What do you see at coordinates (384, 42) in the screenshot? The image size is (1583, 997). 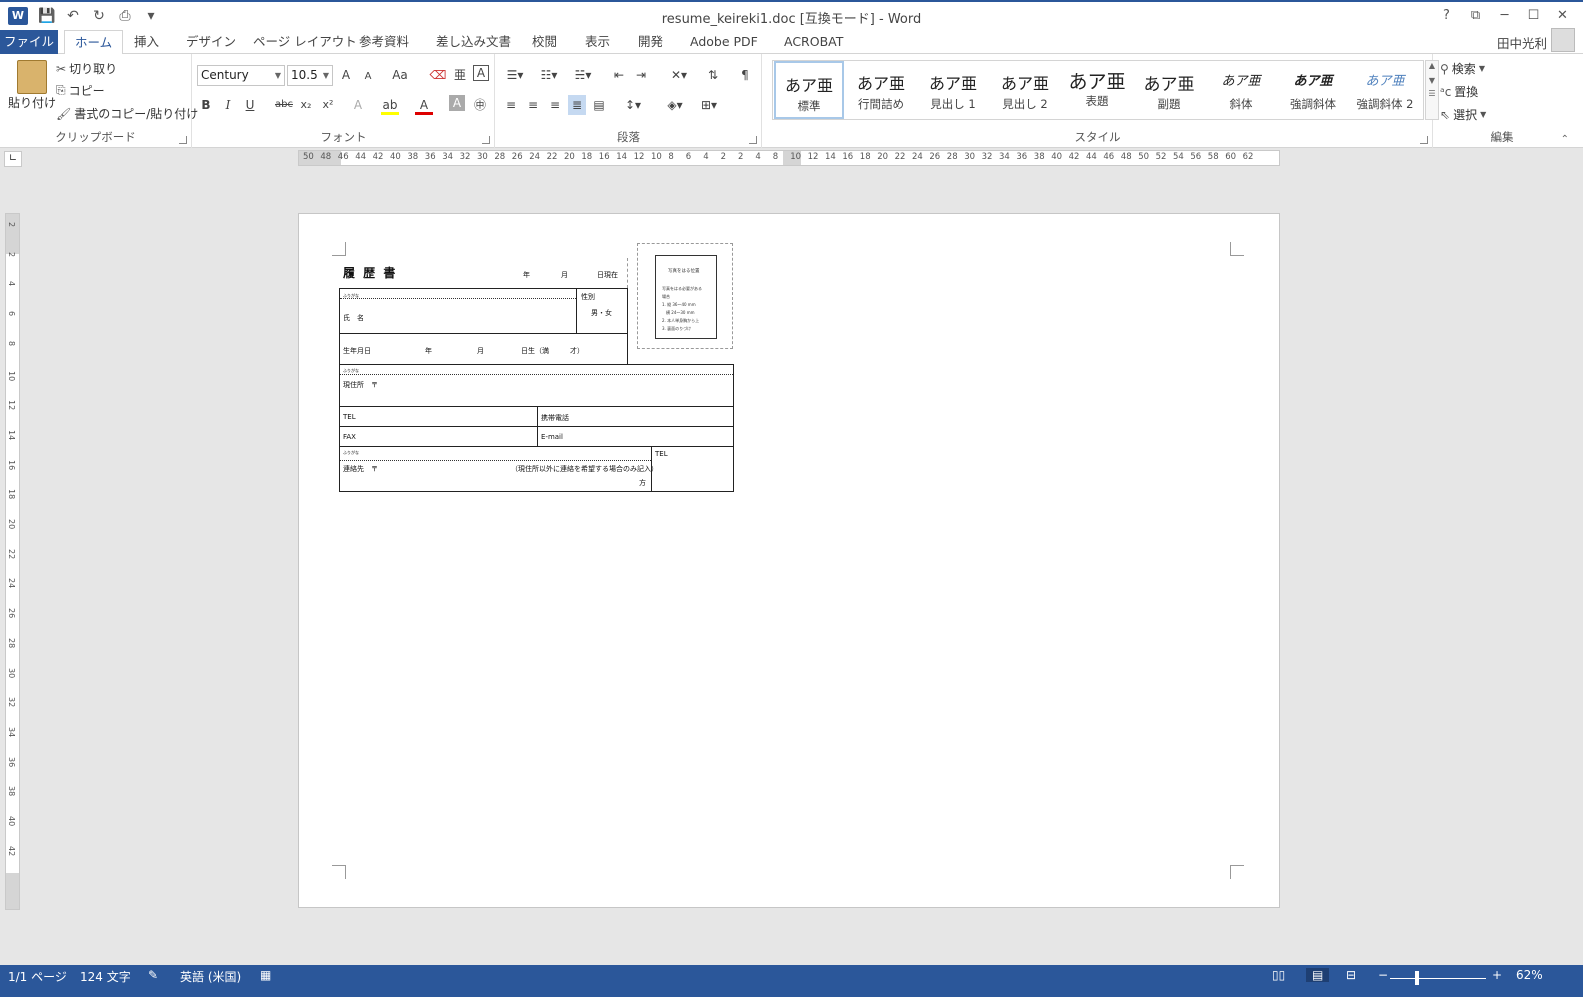 I see `tab-references: 参考資料` at bounding box center [384, 42].